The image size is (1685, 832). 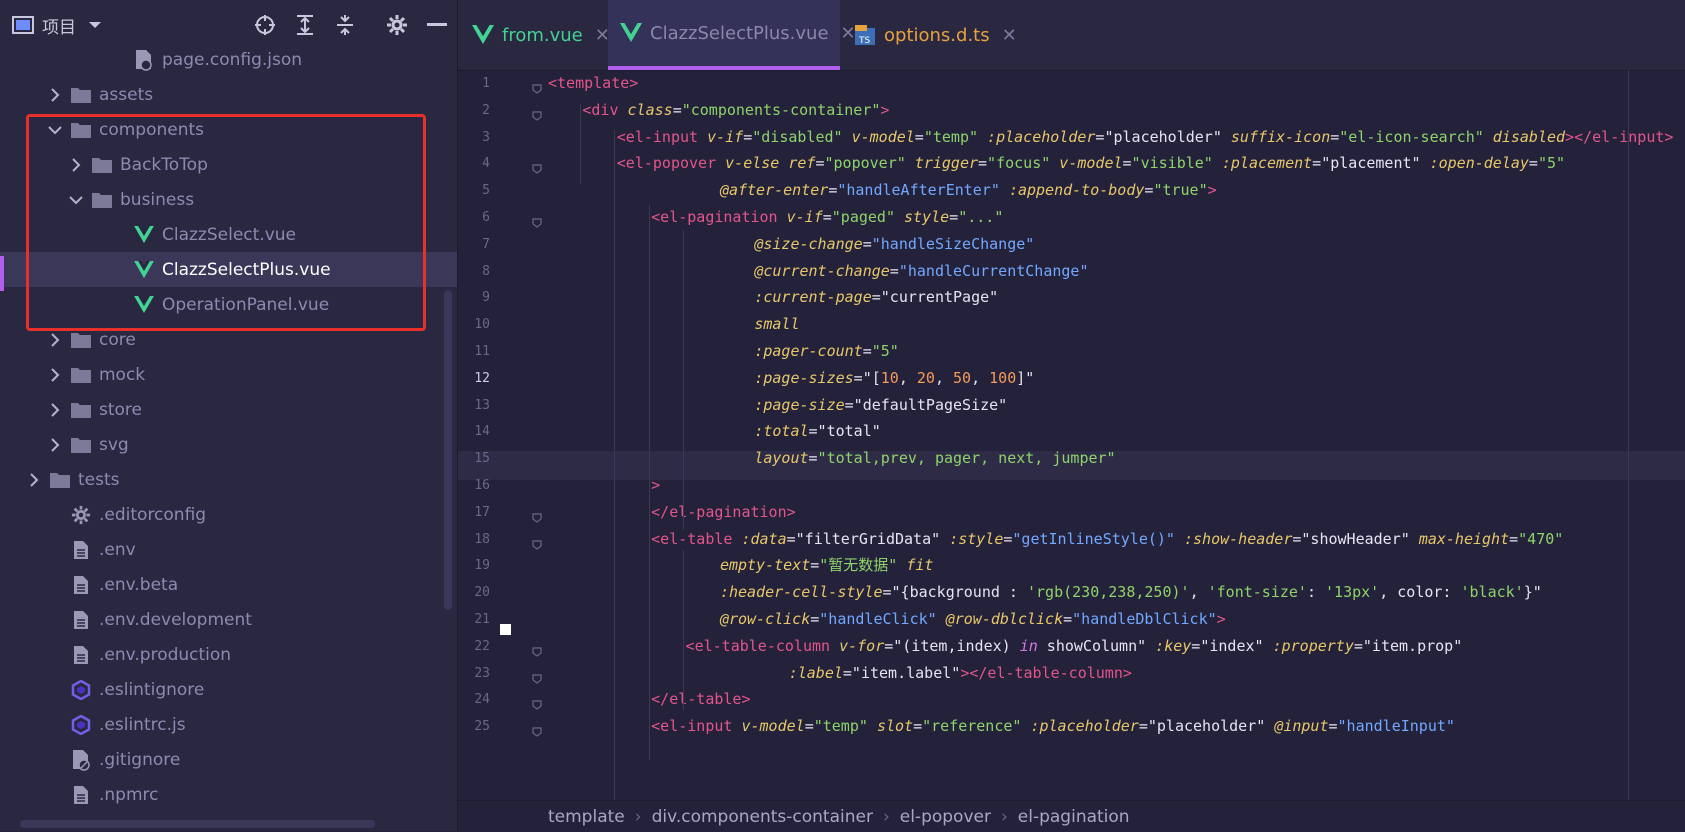 What do you see at coordinates (228, 304) in the screenshot?
I see `tree-item-operationpanel-vue: OperationPanel.vue` at bounding box center [228, 304].